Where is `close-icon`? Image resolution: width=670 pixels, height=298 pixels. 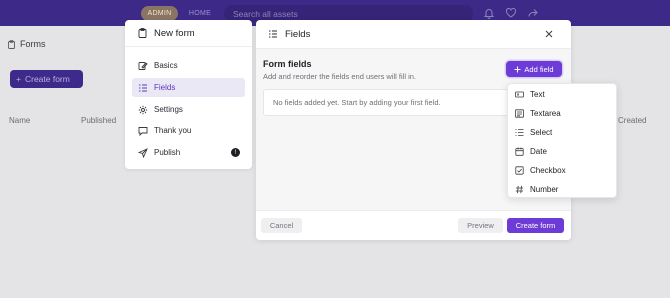 close-icon is located at coordinates (549, 34).